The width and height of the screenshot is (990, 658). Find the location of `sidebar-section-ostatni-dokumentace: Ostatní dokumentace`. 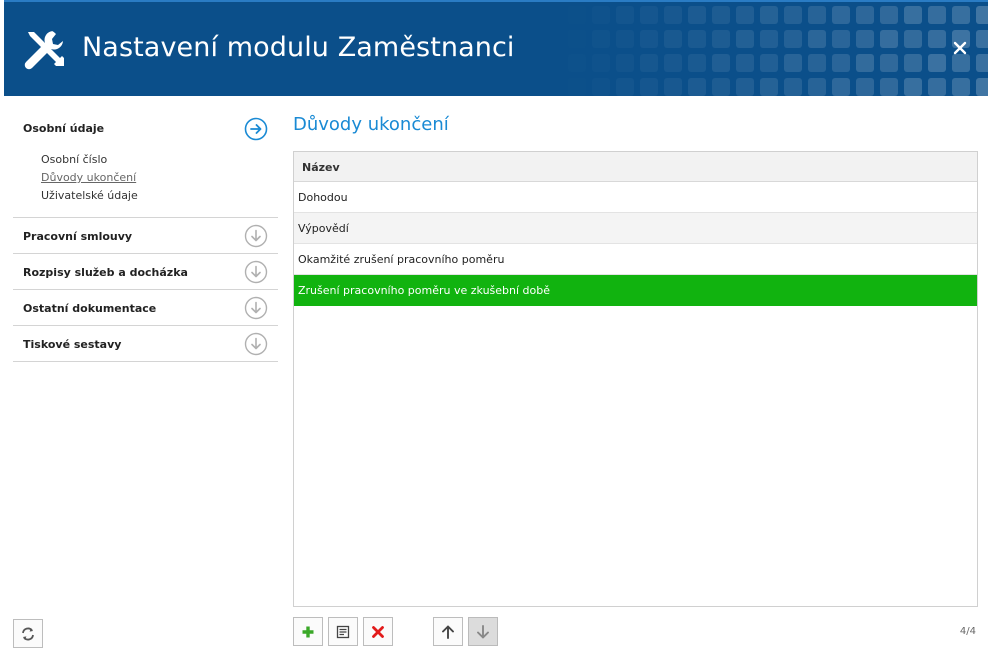

sidebar-section-ostatni-dokumentace: Ostatní dokumentace is located at coordinates (145, 308).